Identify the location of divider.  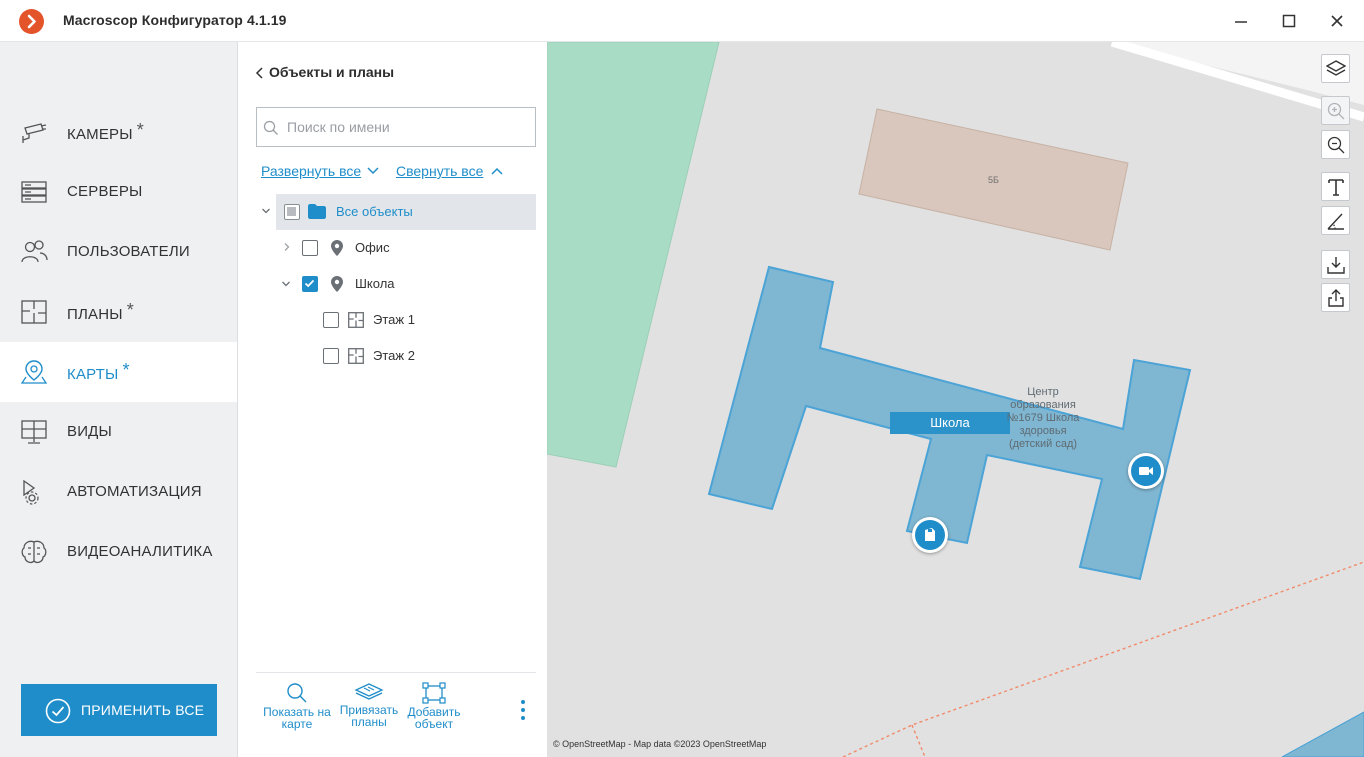
(396, 672).